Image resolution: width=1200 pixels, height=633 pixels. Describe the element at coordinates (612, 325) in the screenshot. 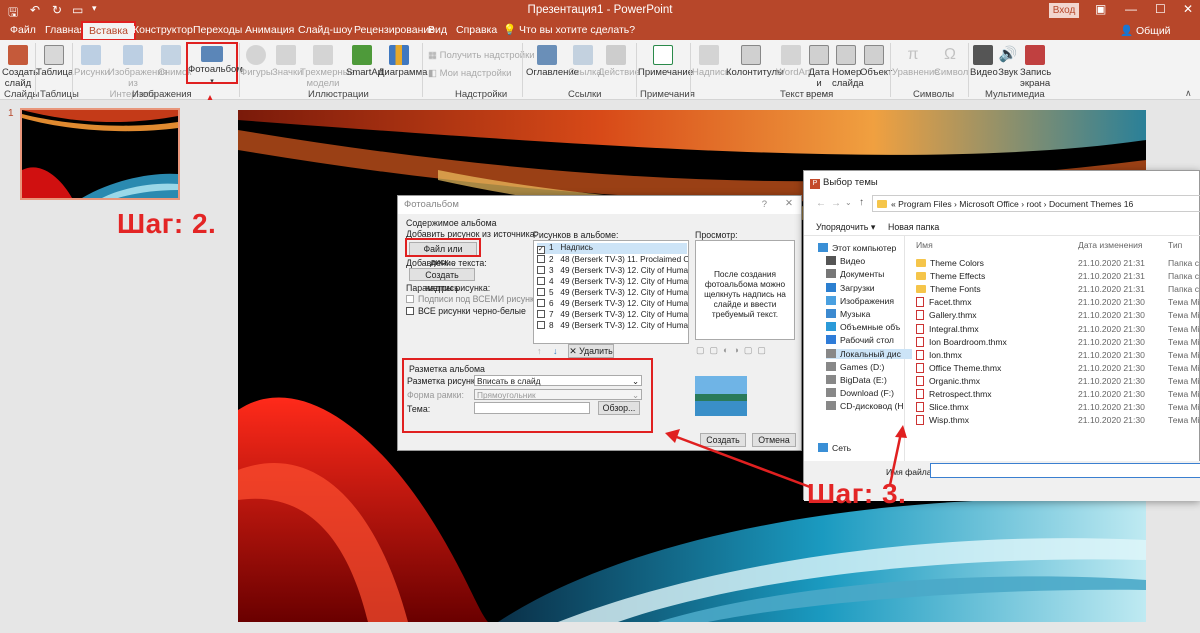

I see `list-item: 8 49 (Berserk TV-3) 12. City of Humans I` at that location.